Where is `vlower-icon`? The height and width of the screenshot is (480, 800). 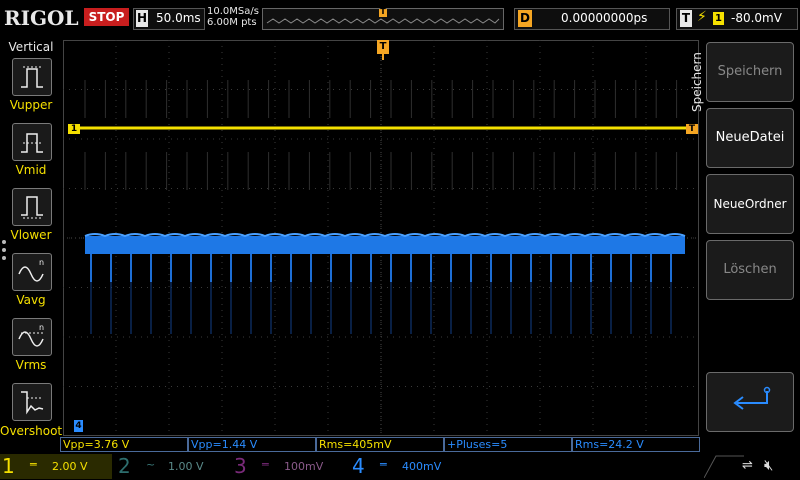 vlower-icon is located at coordinates (32, 207).